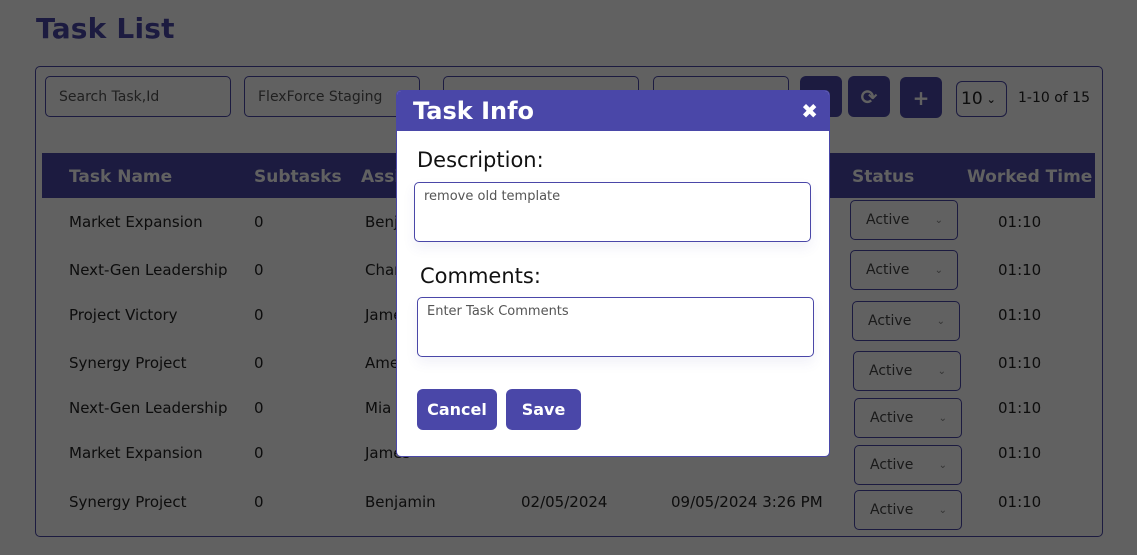  I want to click on description-textarea: remove old template, so click(612, 212).